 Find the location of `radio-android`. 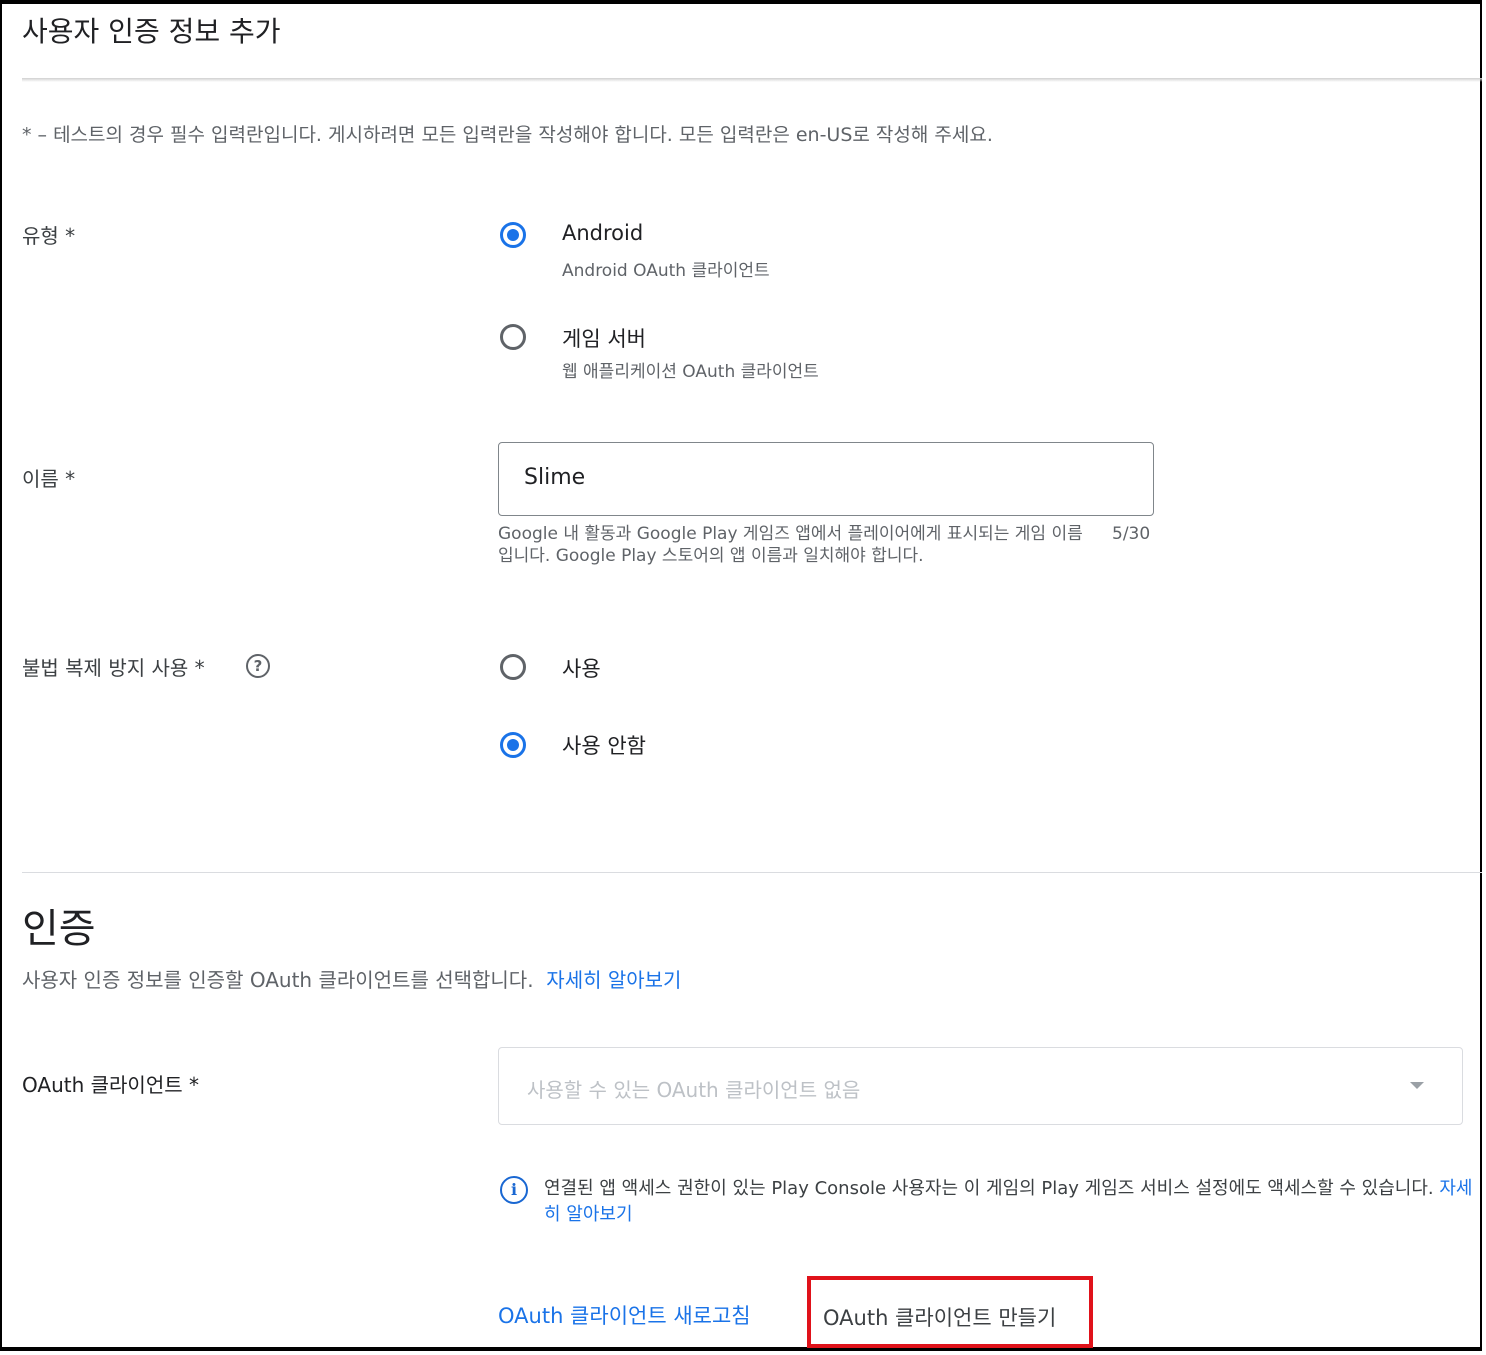

radio-android is located at coordinates (513, 235).